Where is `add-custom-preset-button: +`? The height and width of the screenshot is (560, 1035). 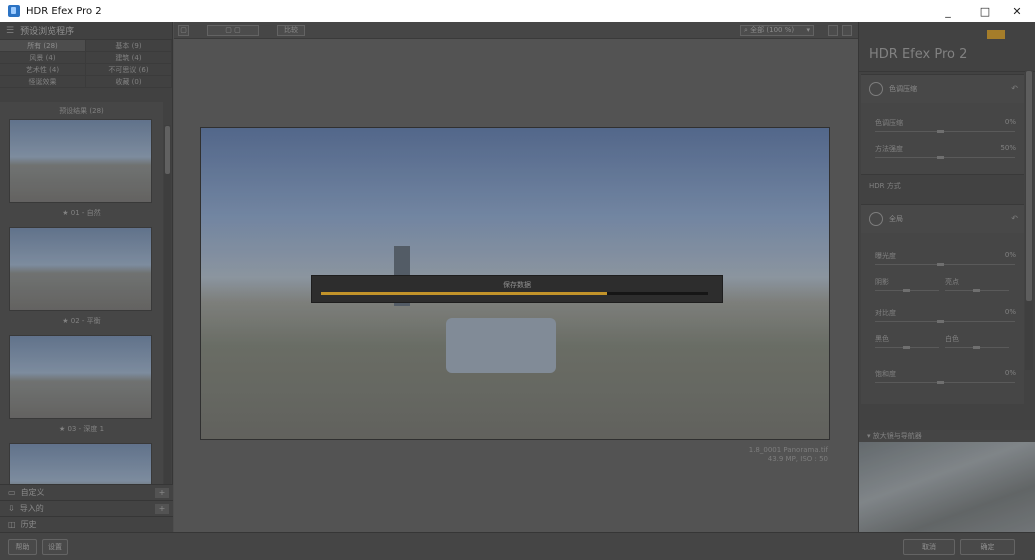
add-custom-preset-button: + is located at coordinates (162, 493).